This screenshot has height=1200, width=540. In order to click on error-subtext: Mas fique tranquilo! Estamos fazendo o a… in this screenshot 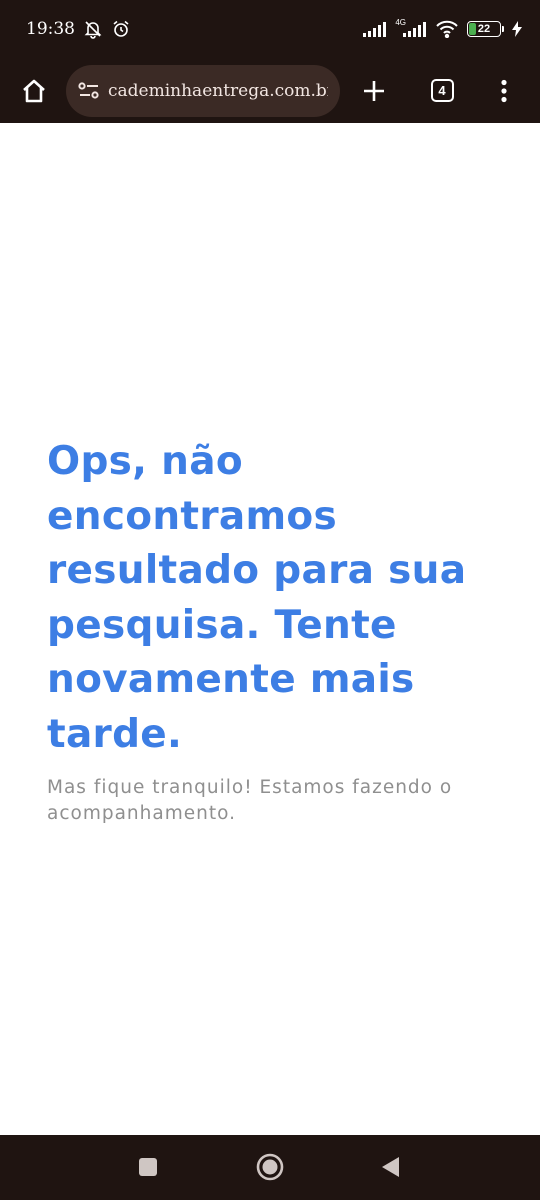, I will do `click(250, 800)`.